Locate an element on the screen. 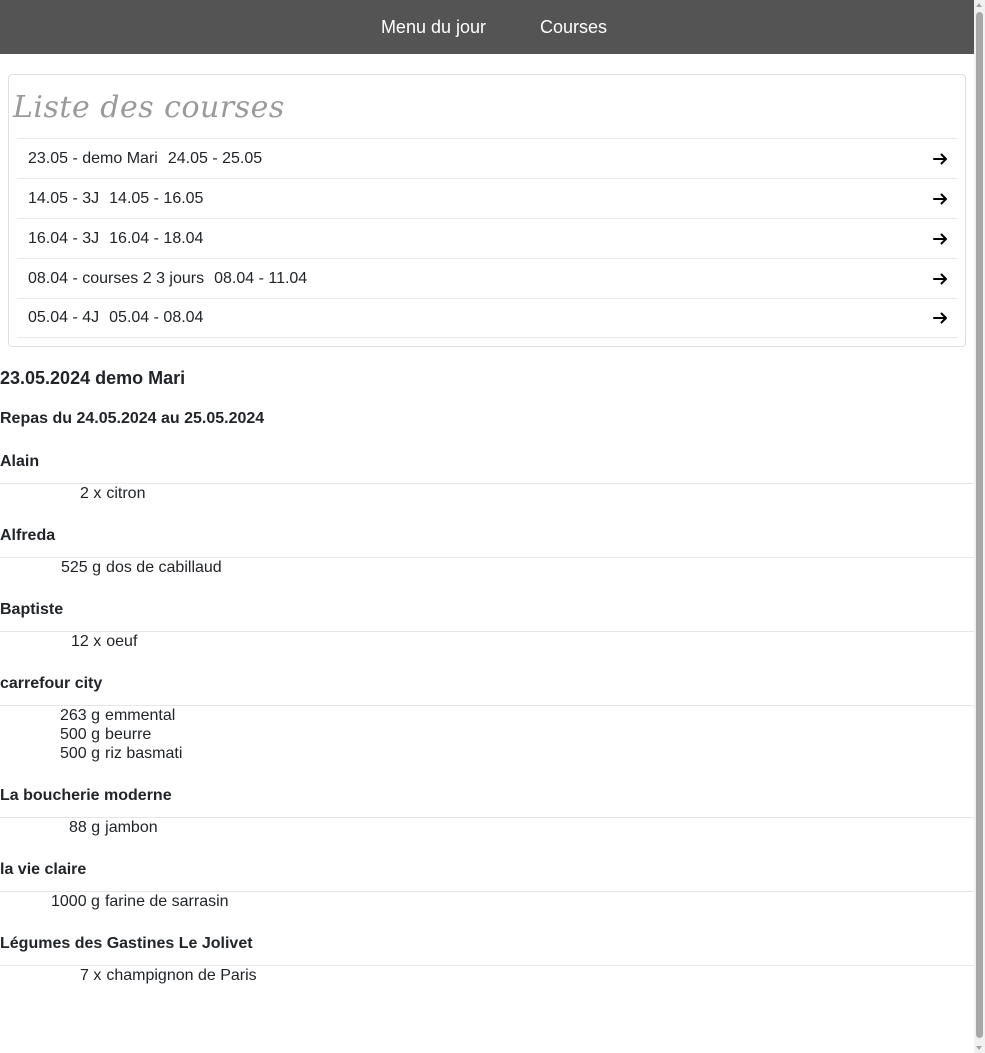  shop-name: La boucherie moderne is located at coordinates (86, 795).